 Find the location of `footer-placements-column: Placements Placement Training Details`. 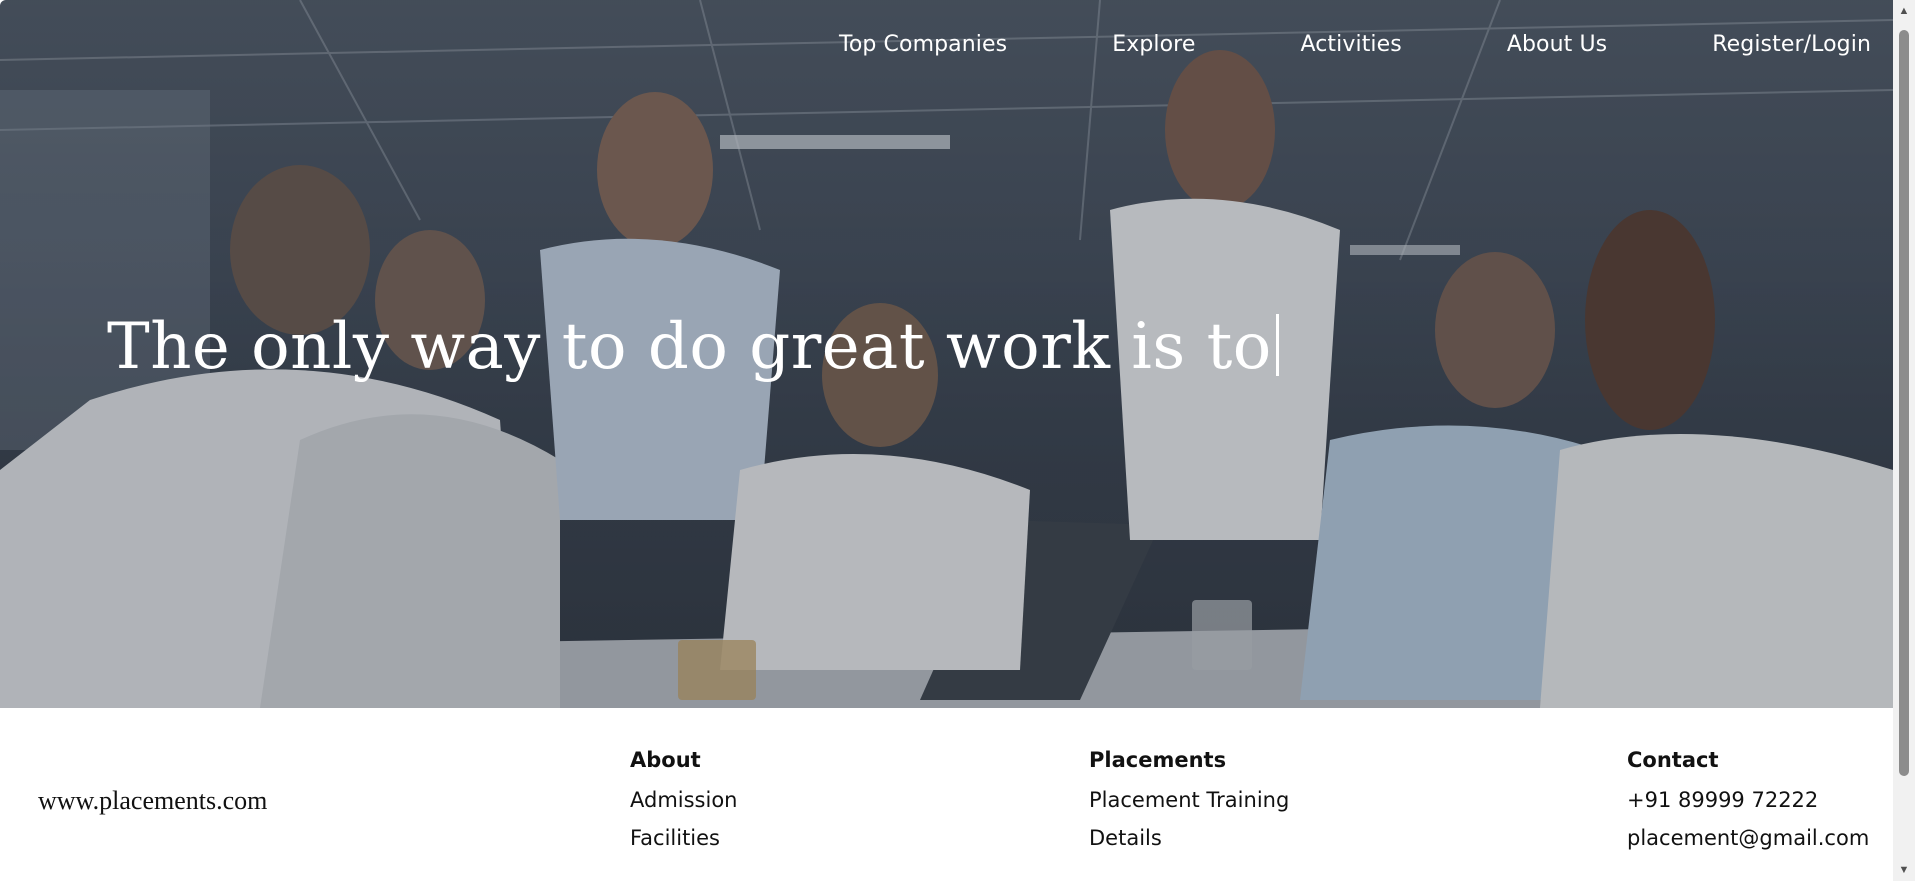

footer-placements-column: Placements Placement Training Details is located at coordinates (1189, 806).